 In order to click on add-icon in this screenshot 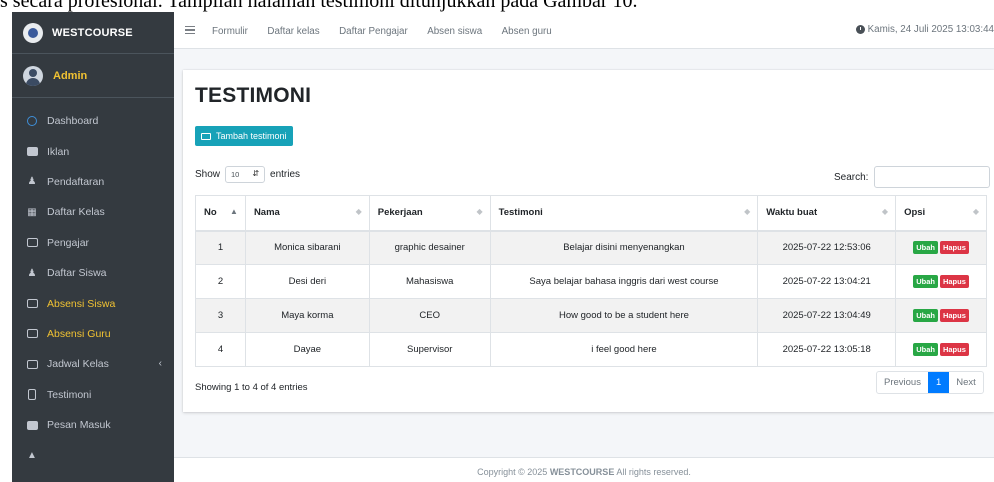, I will do `click(206, 136)`.